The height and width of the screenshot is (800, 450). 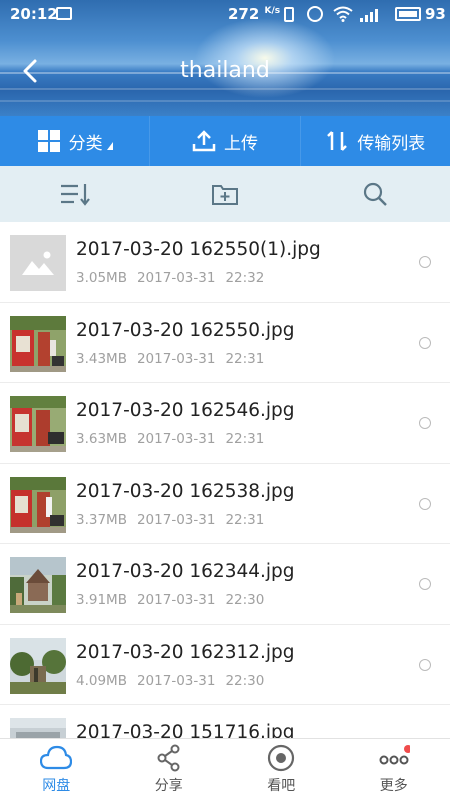 What do you see at coordinates (109, 146) in the screenshot?
I see `dropdown-caret-icon` at bounding box center [109, 146].